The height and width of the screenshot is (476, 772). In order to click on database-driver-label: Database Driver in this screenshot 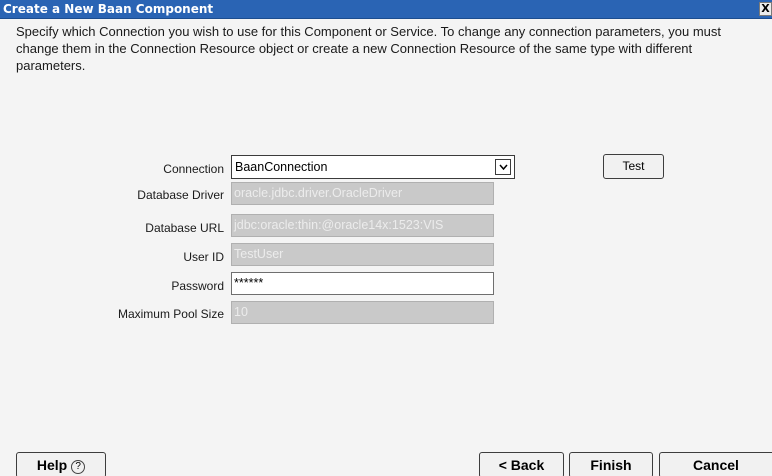, I will do `click(180, 195)`.